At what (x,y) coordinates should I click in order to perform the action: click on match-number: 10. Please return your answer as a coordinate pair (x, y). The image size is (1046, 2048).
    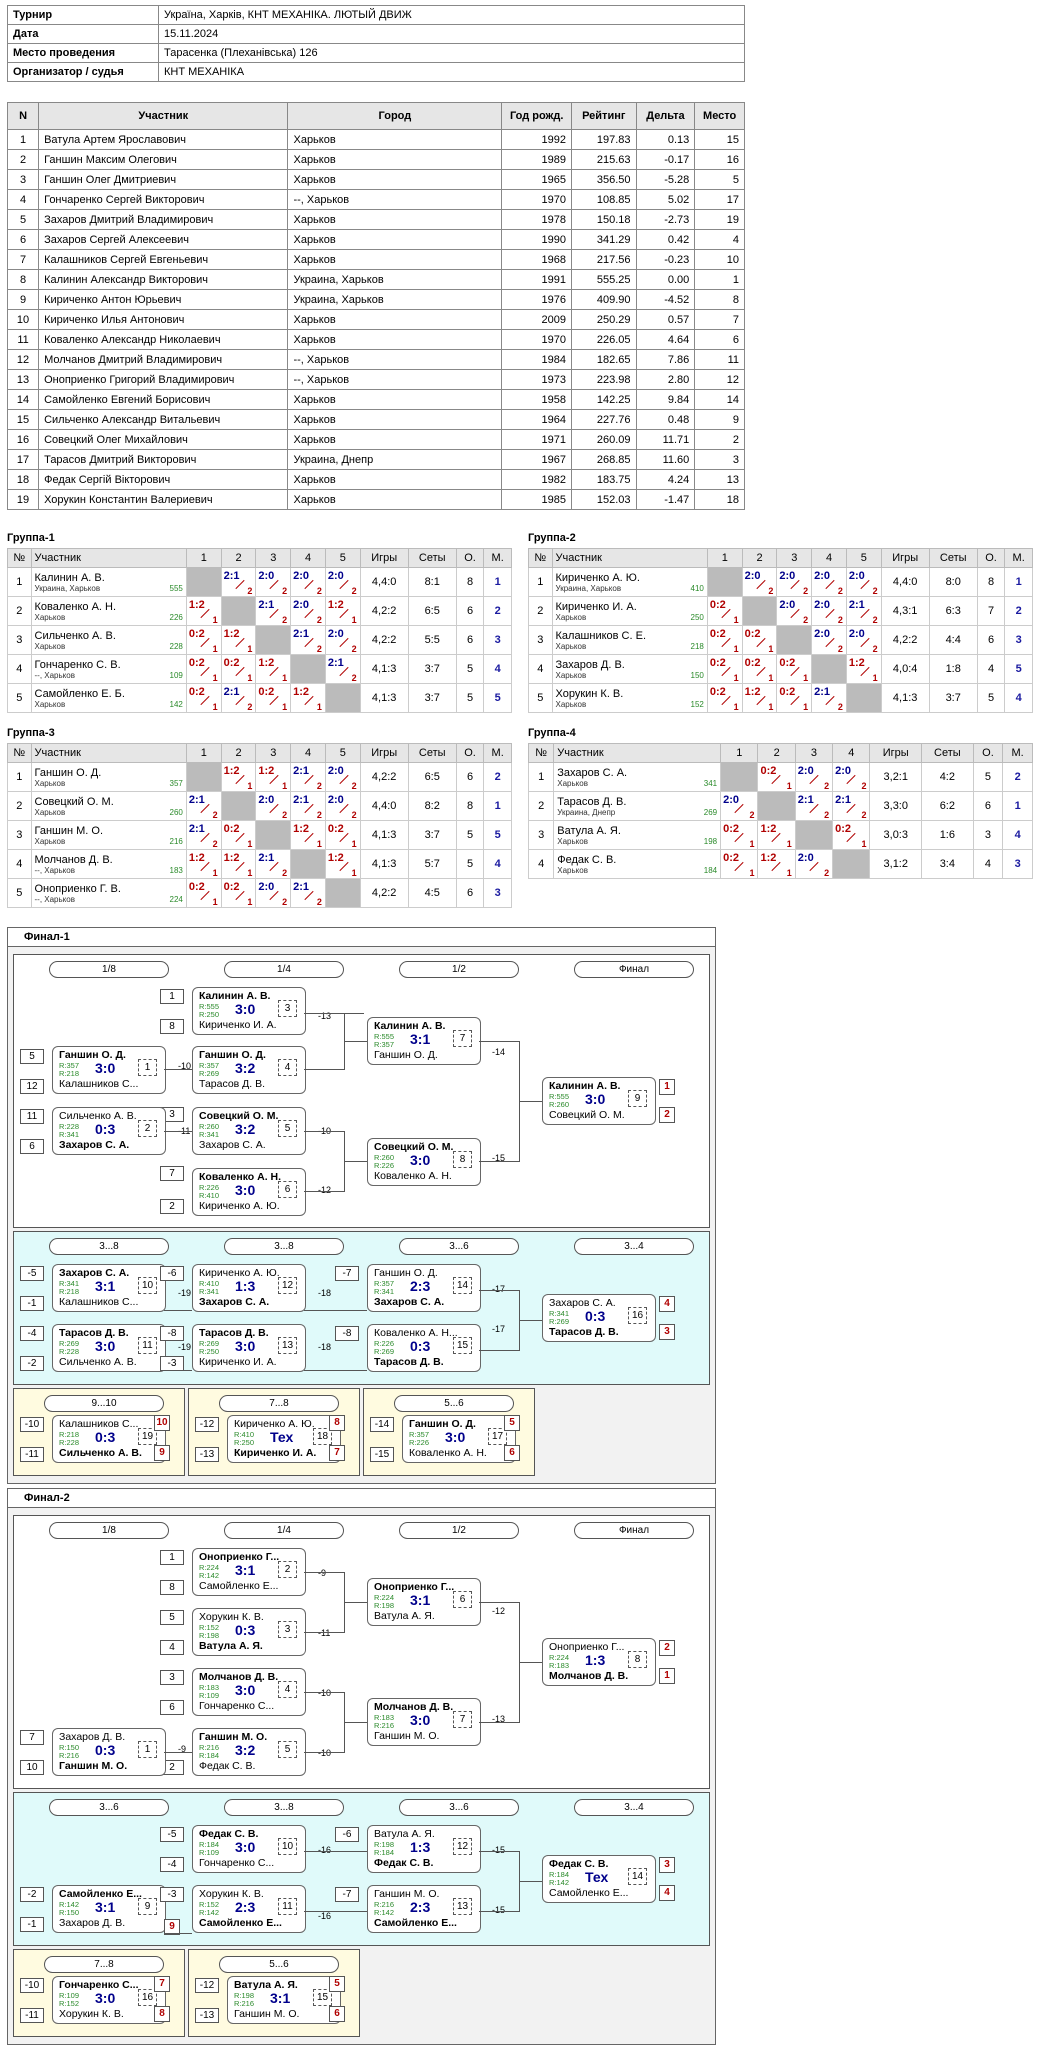
    Looking at the image, I should click on (287, 1846).